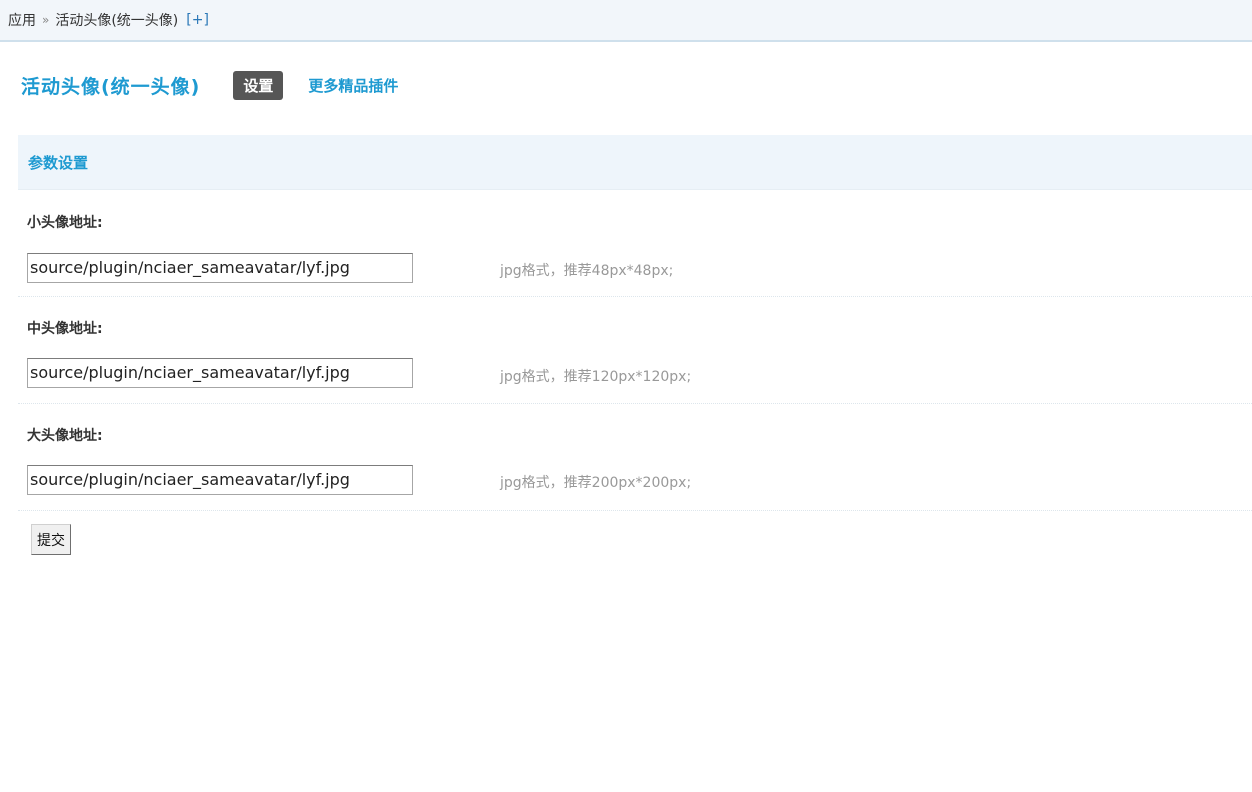  I want to click on medium-avatar-label: 中头像地址:, so click(65, 329).